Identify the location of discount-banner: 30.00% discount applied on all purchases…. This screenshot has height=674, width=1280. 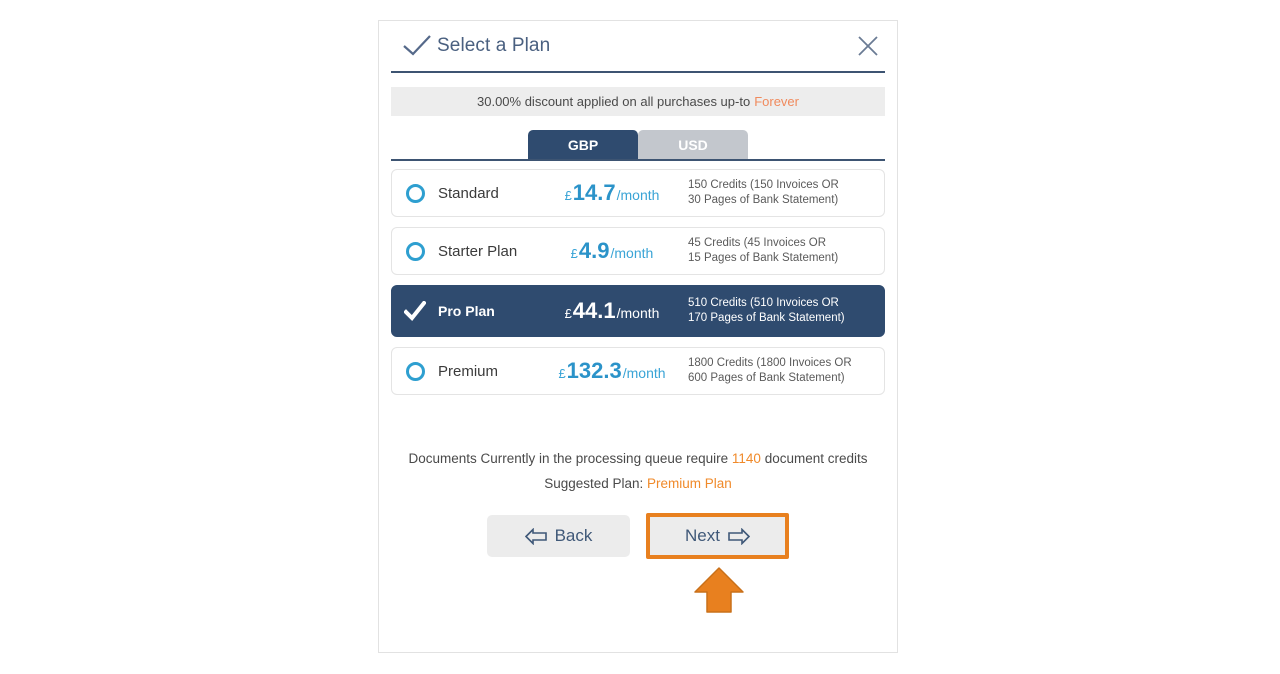
(638, 101).